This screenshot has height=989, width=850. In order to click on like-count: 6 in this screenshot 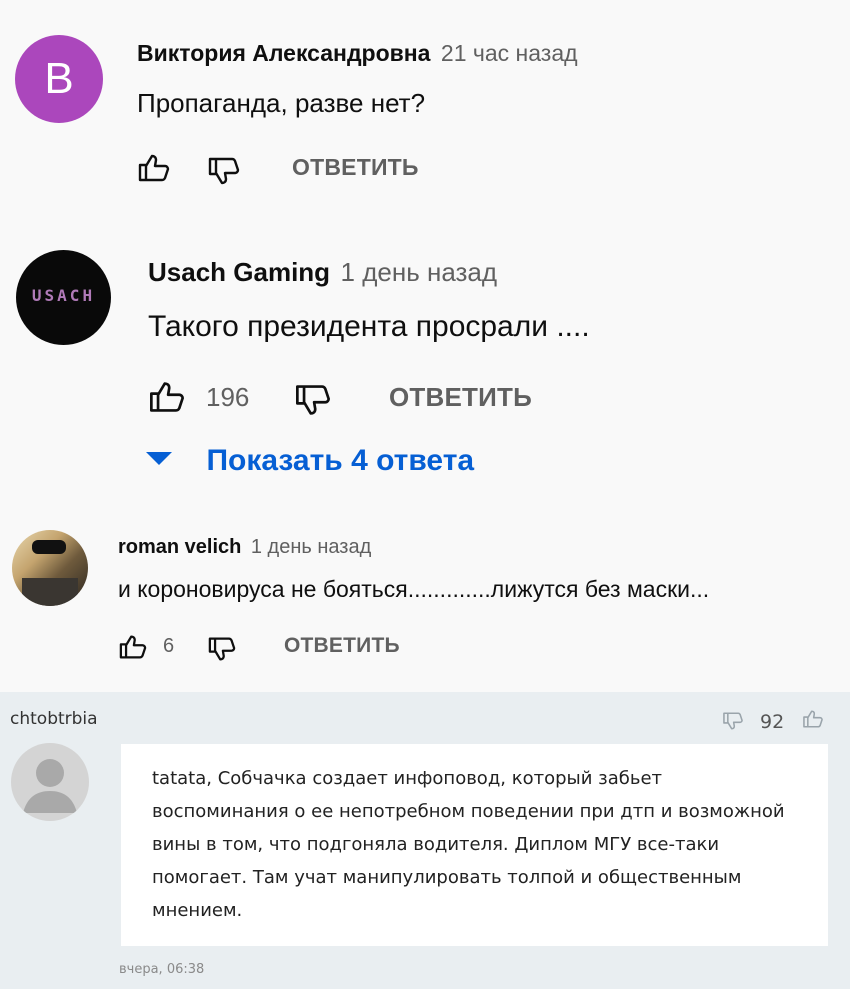, I will do `click(169, 646)`.